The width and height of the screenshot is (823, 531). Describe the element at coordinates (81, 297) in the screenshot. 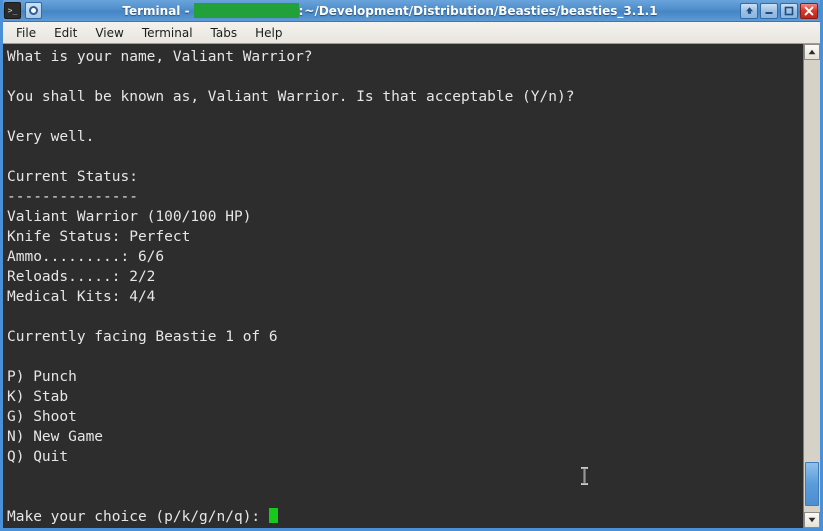

I see `terminal-line: Medical Kits: 4/4` at that location.